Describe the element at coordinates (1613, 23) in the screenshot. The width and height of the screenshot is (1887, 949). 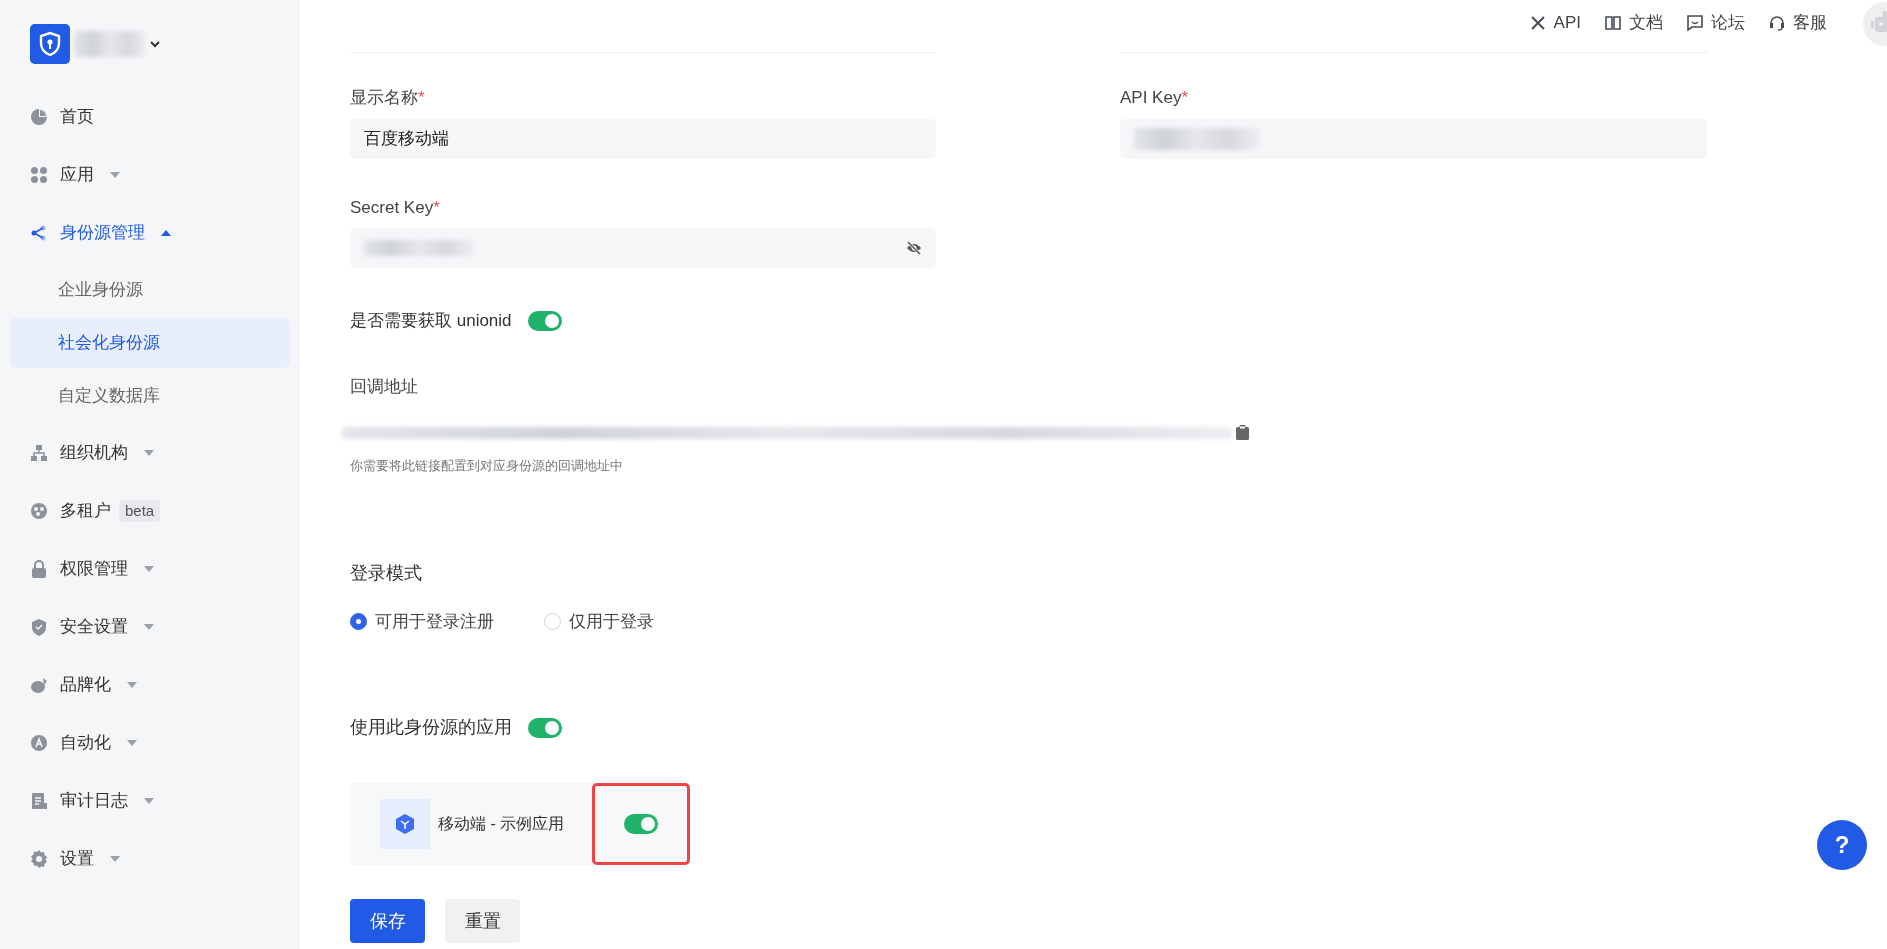
I see `book-icon` at that location.